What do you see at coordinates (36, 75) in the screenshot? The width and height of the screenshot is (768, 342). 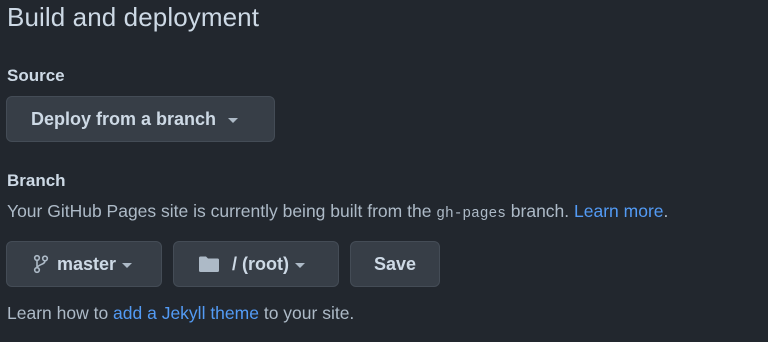 I see `source-label: Source` at bounding box center [36, 75].